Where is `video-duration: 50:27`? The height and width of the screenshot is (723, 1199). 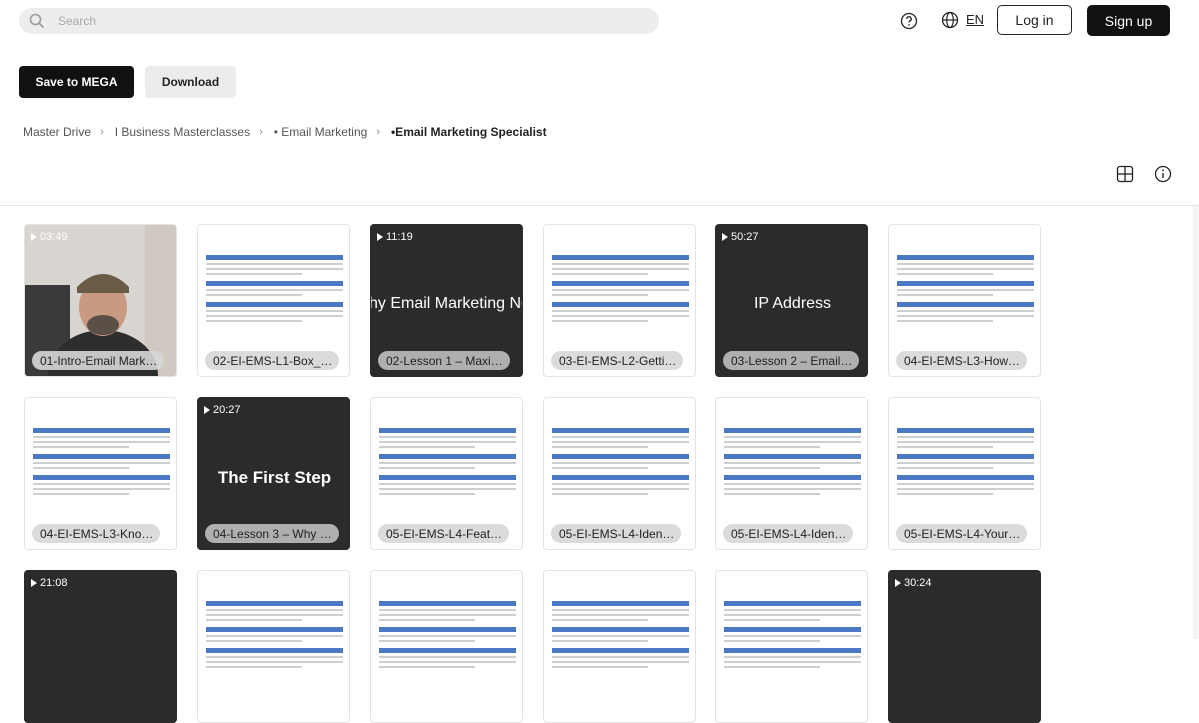 video-duration: 50:27 is located at coordinates (740, 237).